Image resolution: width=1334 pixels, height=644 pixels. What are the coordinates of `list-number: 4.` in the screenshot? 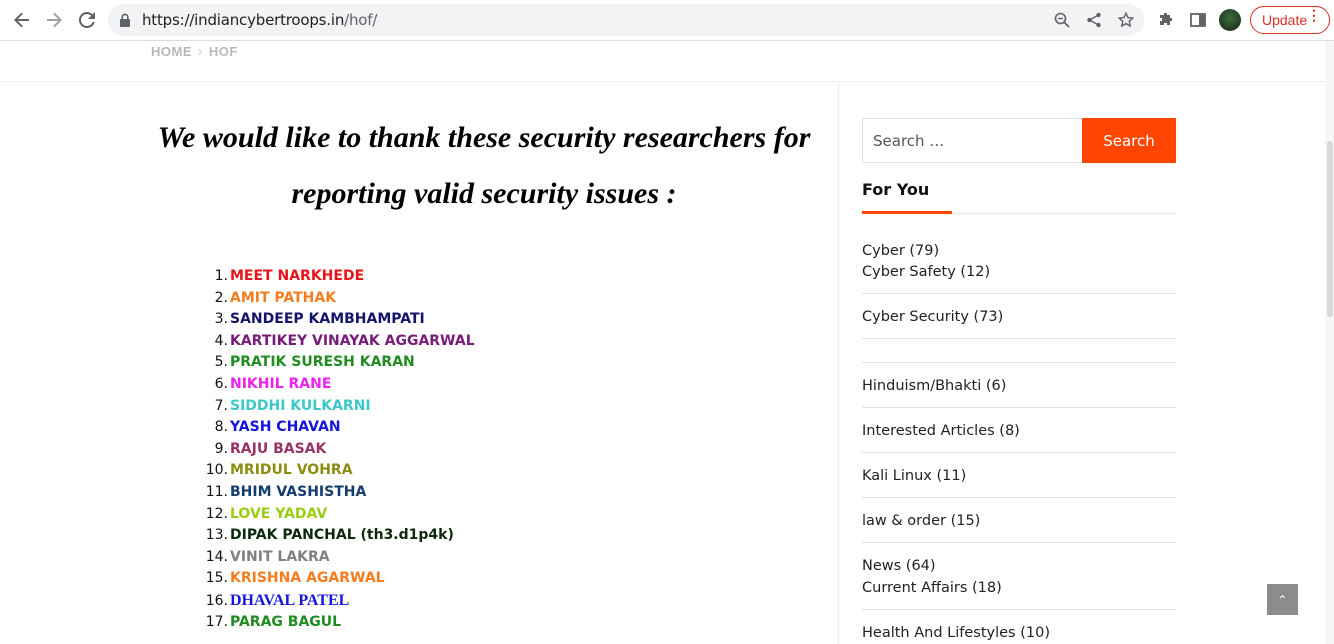 It's located at (221, 340).